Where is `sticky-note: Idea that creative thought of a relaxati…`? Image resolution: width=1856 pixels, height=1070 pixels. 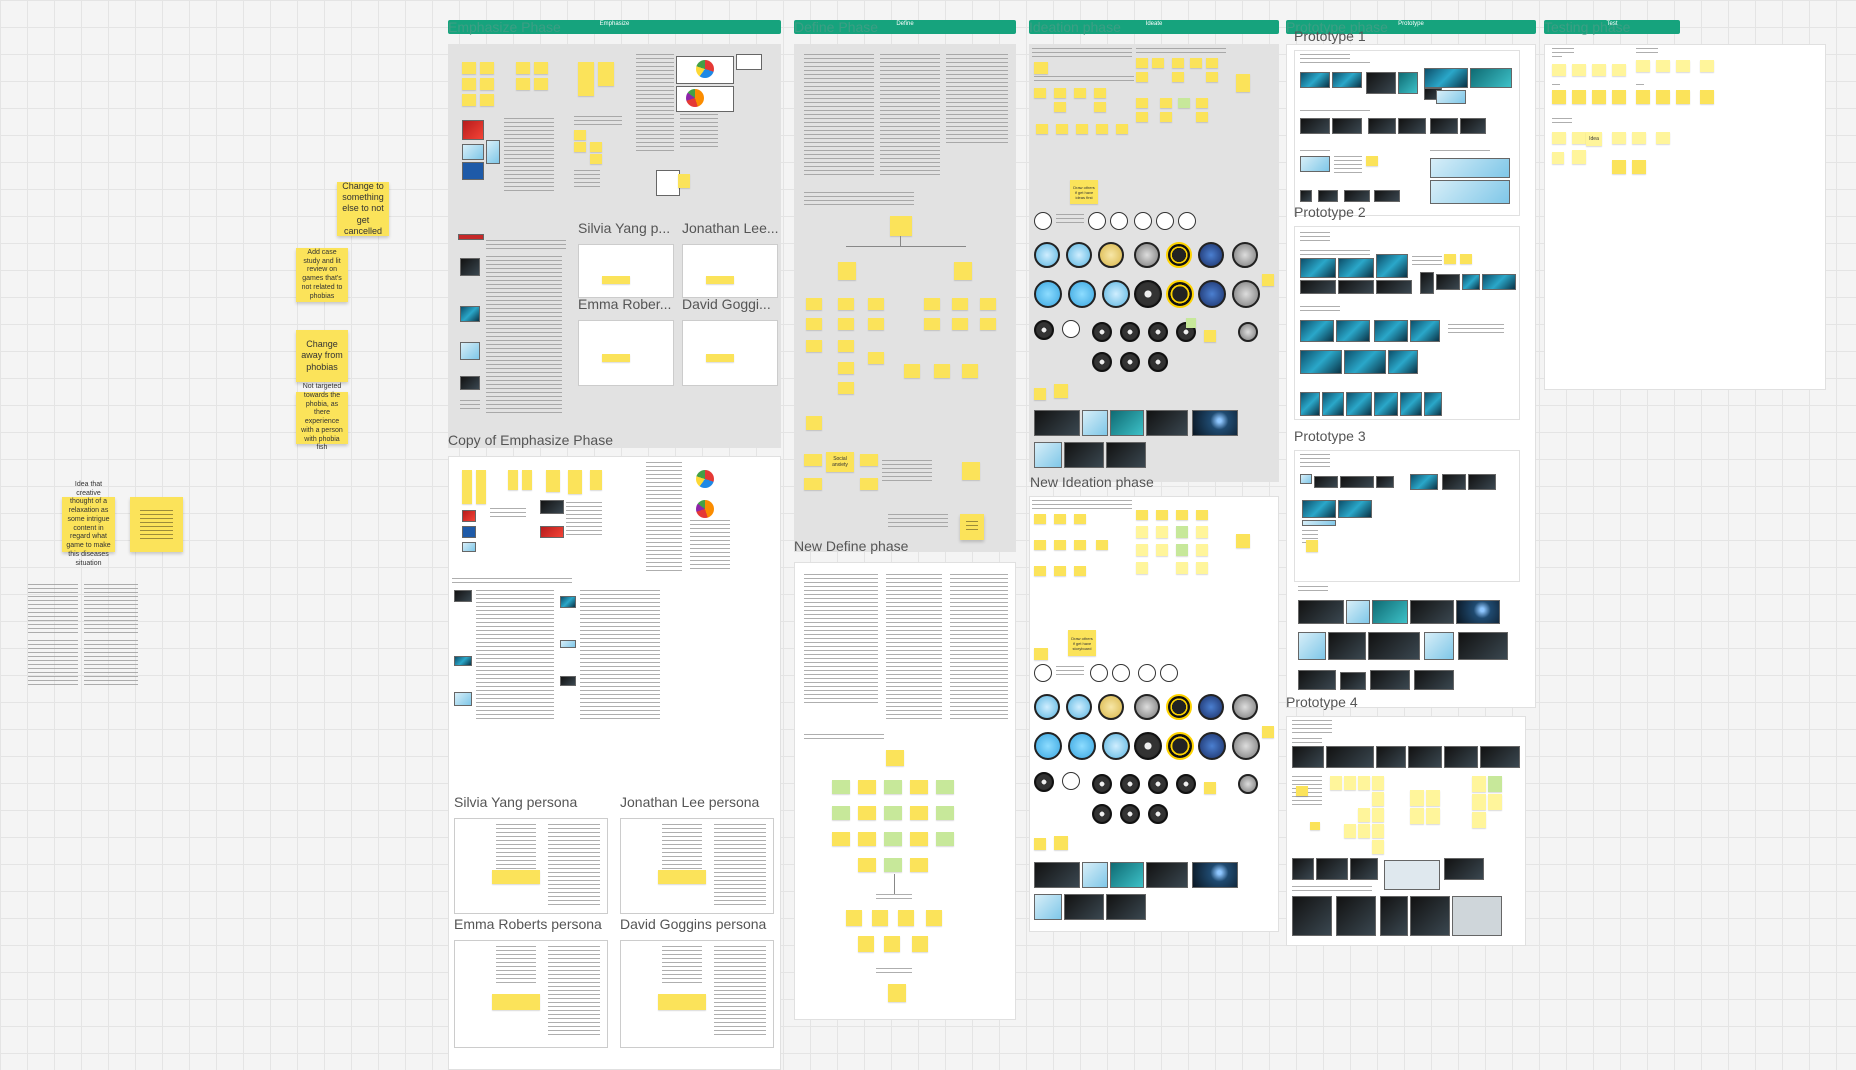 sticky-note: Idea that creative thought of a relaxati… is located at coordinates (88, 524).